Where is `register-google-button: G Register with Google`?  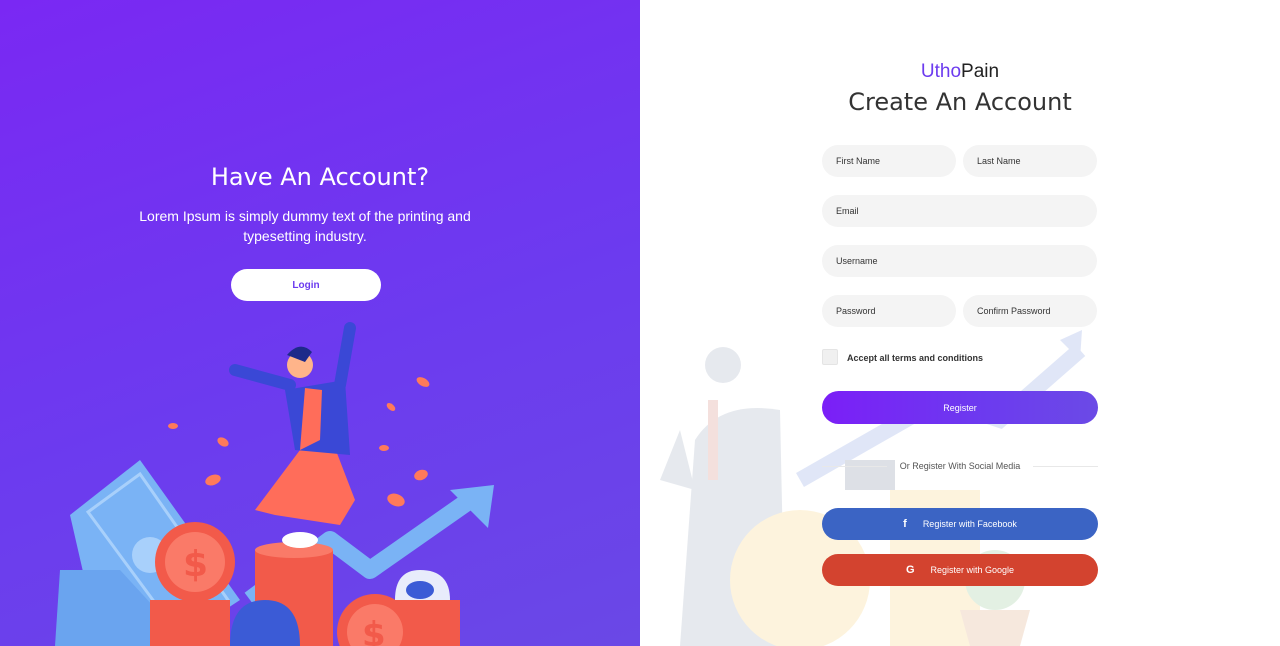 register-google-button: G Register with Google is located at coordinates (960, 570).